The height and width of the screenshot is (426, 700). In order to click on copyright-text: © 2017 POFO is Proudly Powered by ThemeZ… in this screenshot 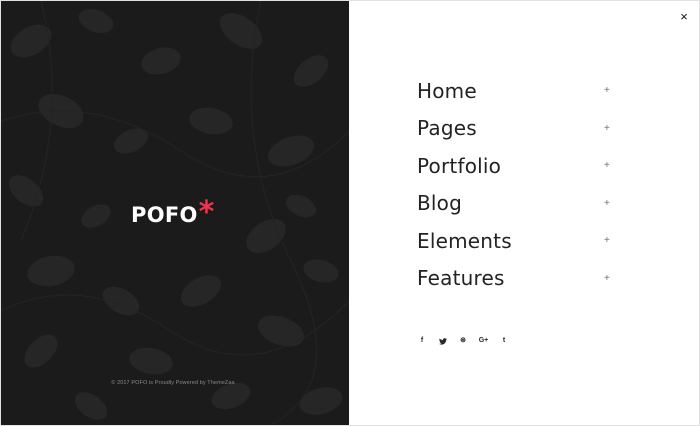, I will do `click(173, 383)`.